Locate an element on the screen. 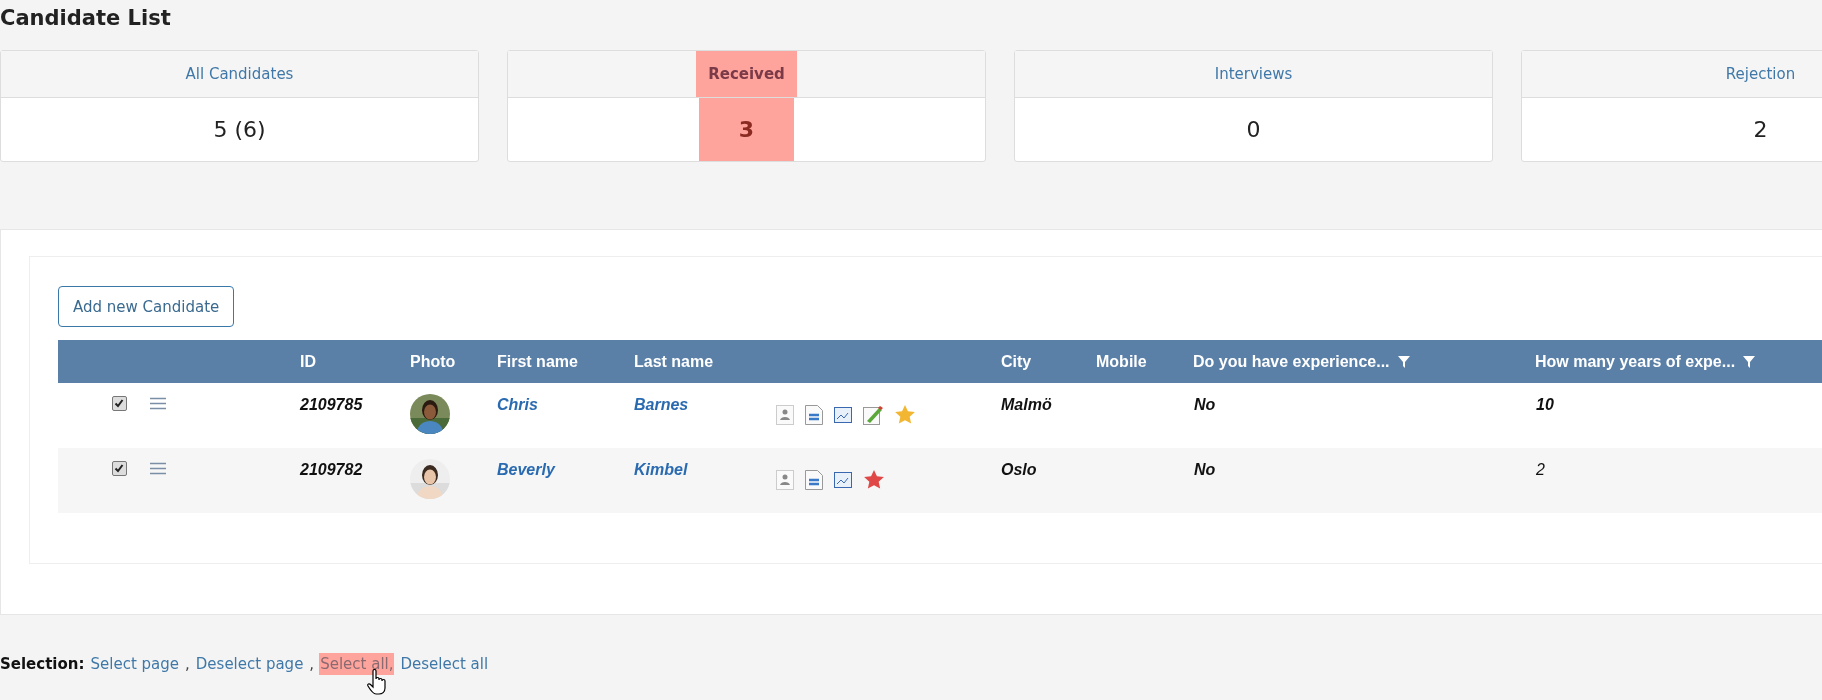 The height and width of the screenshot is (700, 1822). card-label: Interviews is located at coordinates (1253, 74).